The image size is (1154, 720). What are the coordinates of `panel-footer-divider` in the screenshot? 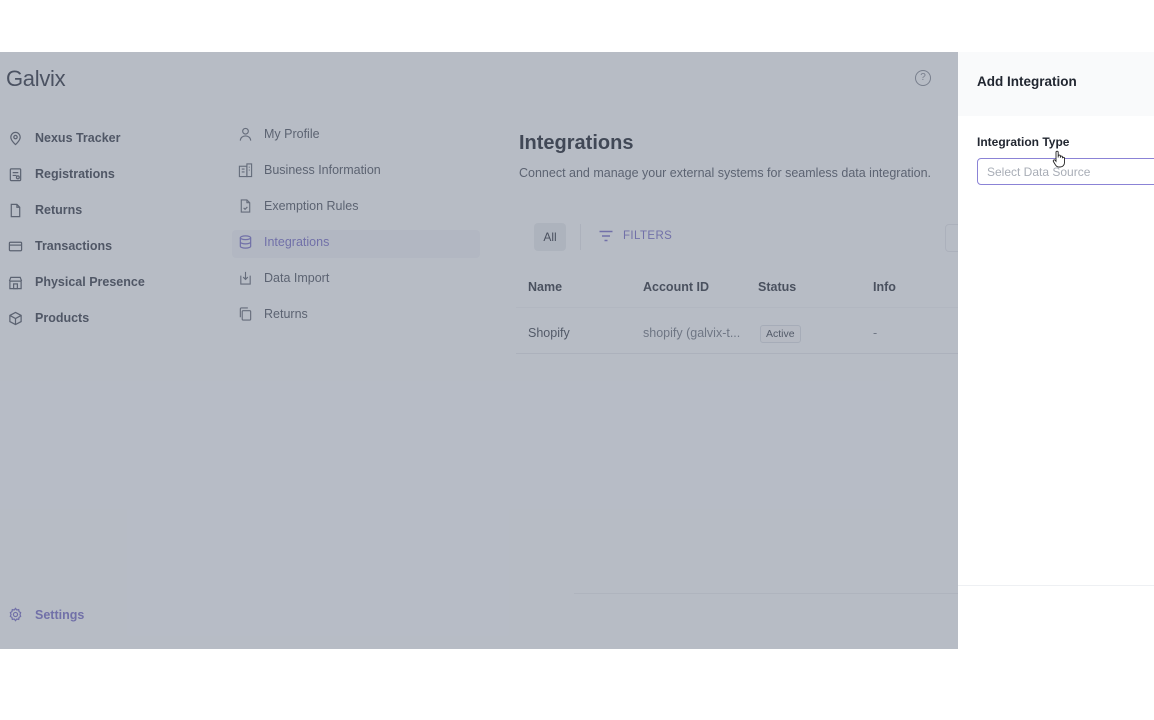 It's located at (1056, 585).